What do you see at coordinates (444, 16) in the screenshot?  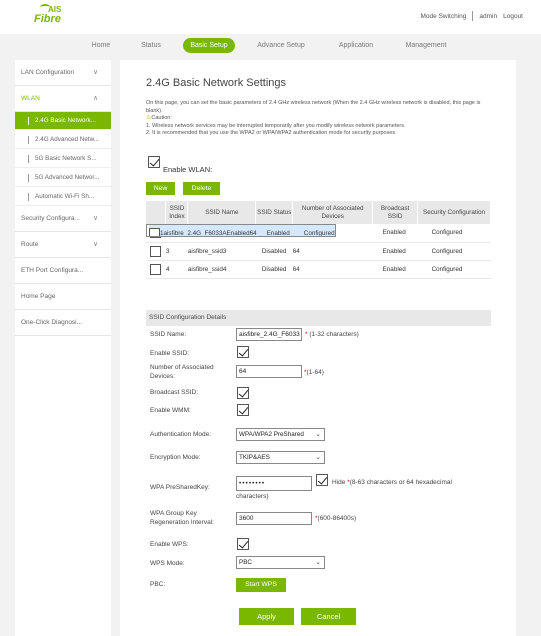 I see `mode-switching-link: Mode Switching` at bounding box center [444, 16].